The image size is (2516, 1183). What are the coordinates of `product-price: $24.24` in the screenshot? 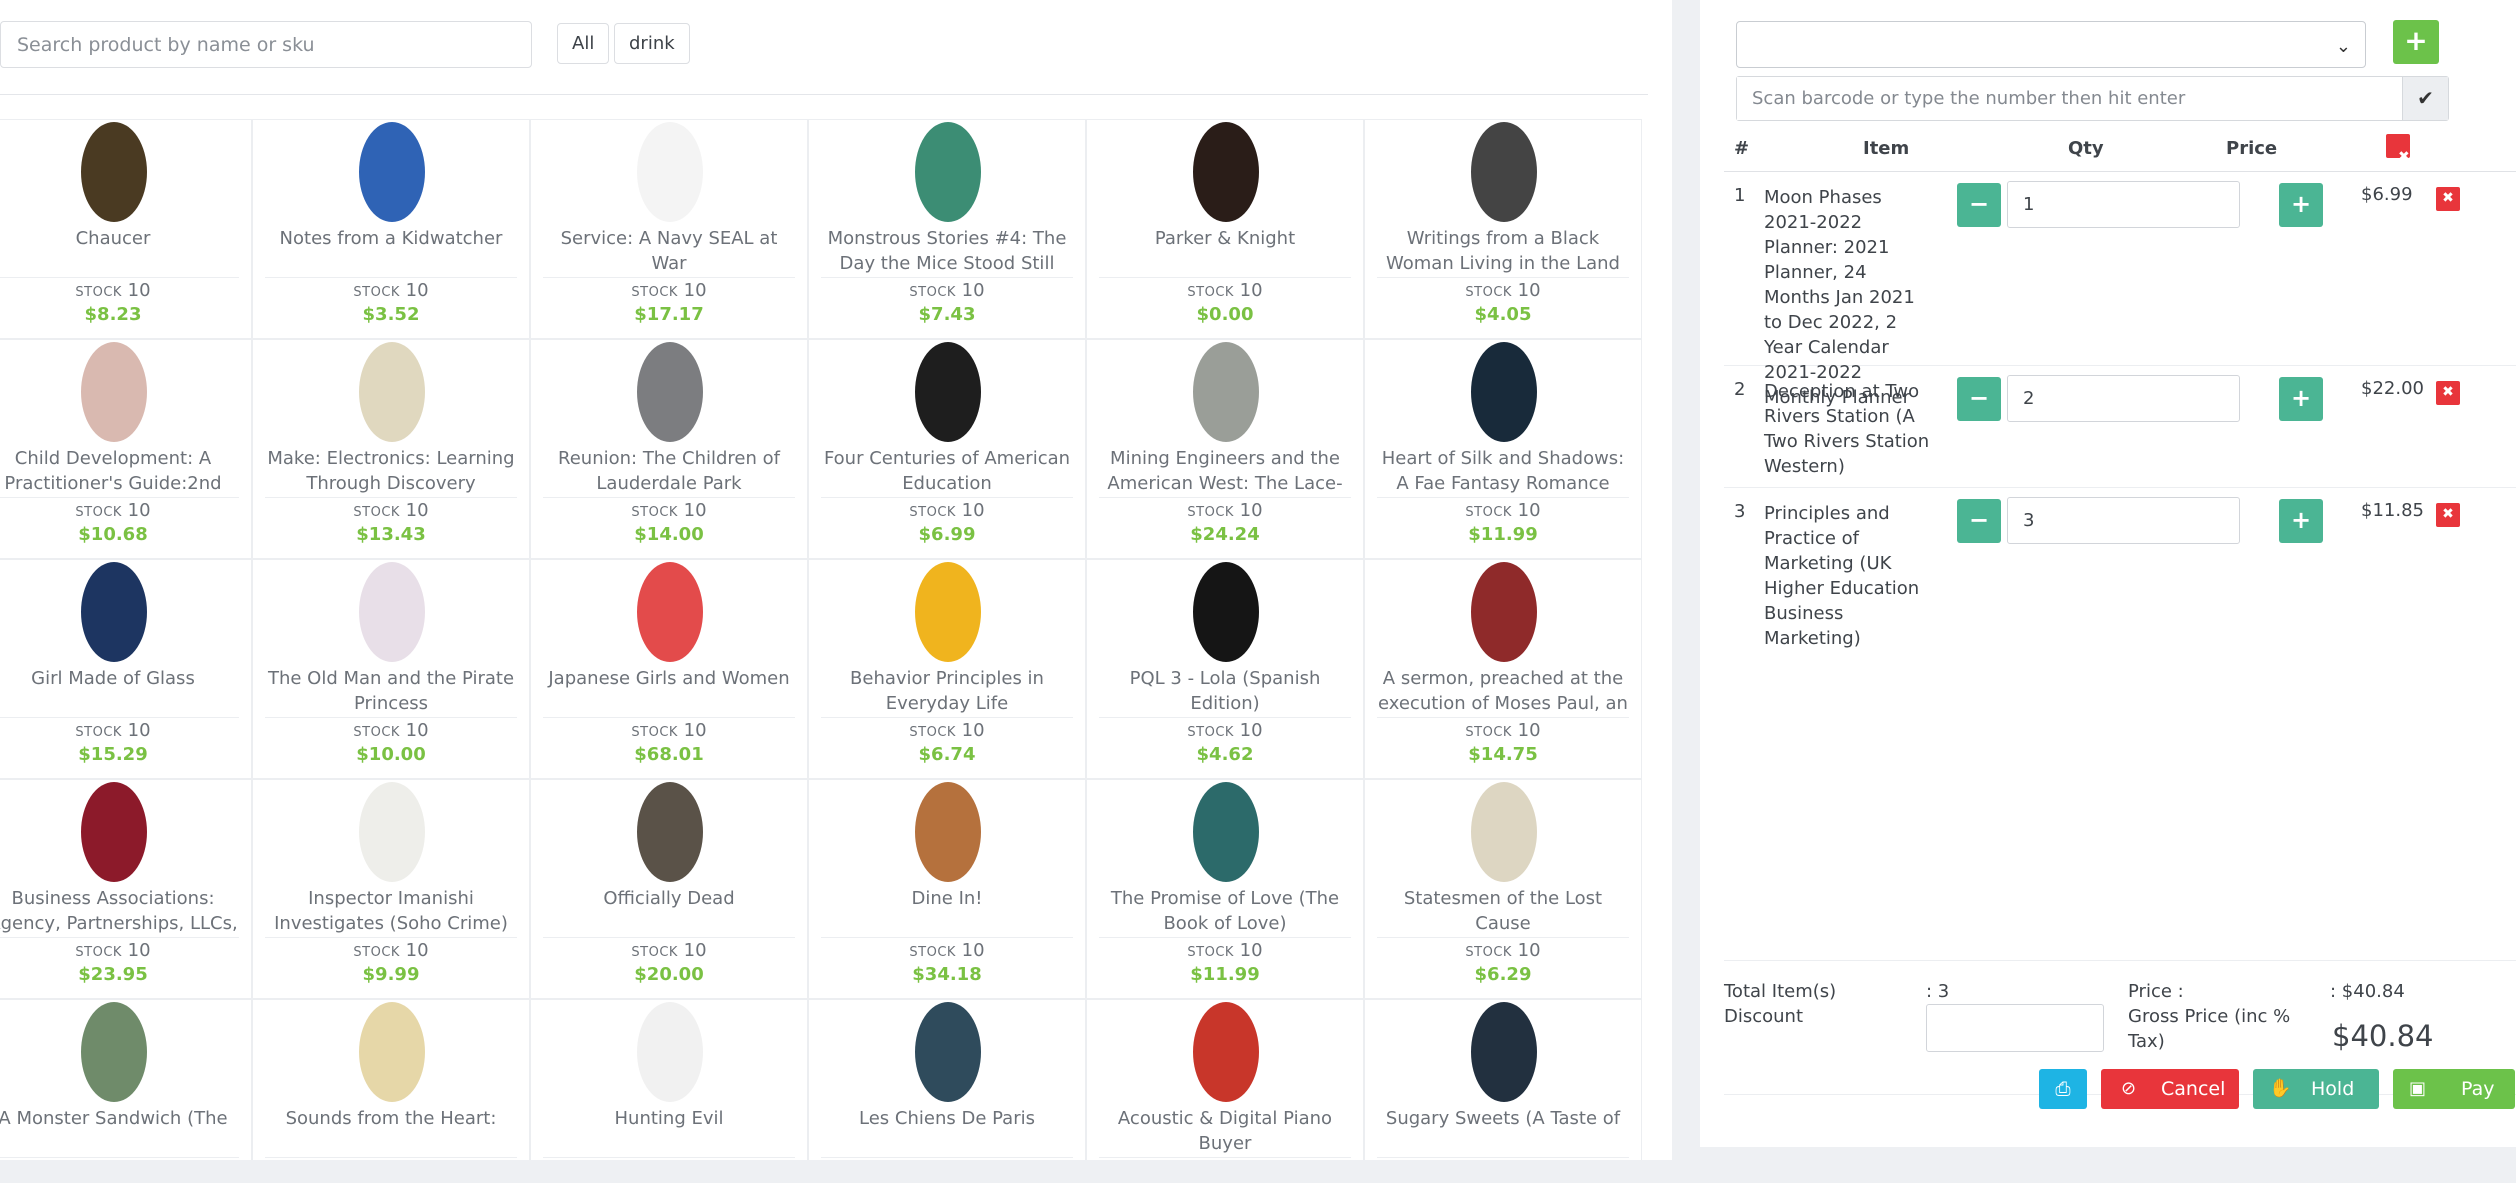 It's located at (1225, 534).